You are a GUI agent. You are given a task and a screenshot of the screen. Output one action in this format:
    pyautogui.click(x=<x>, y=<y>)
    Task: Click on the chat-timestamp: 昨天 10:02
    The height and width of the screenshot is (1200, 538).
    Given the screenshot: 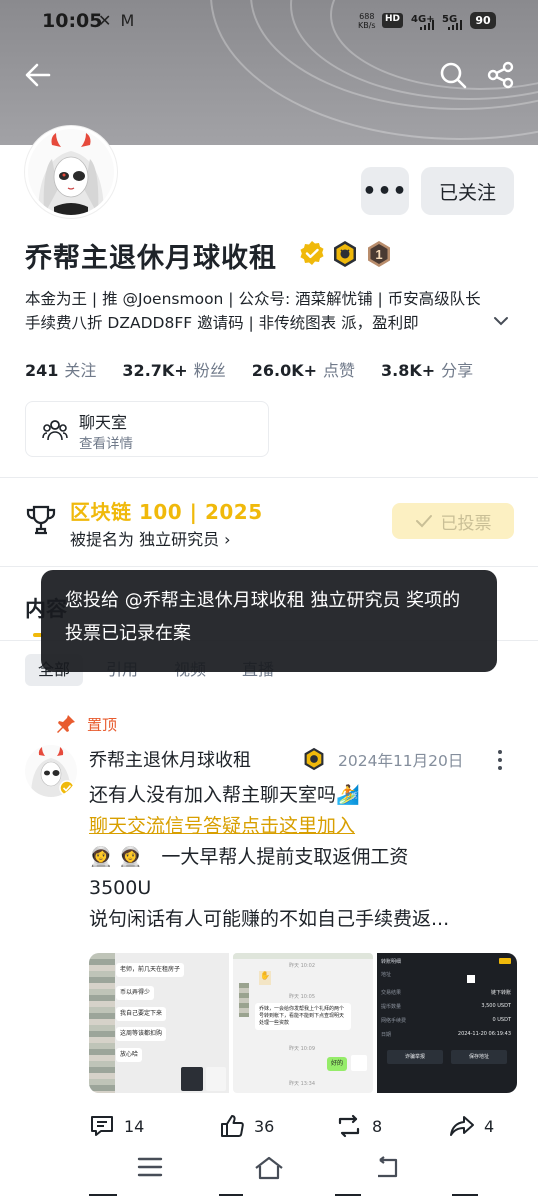 What is the action you would take?
    pyautogui.click(x=302, y=966)
    